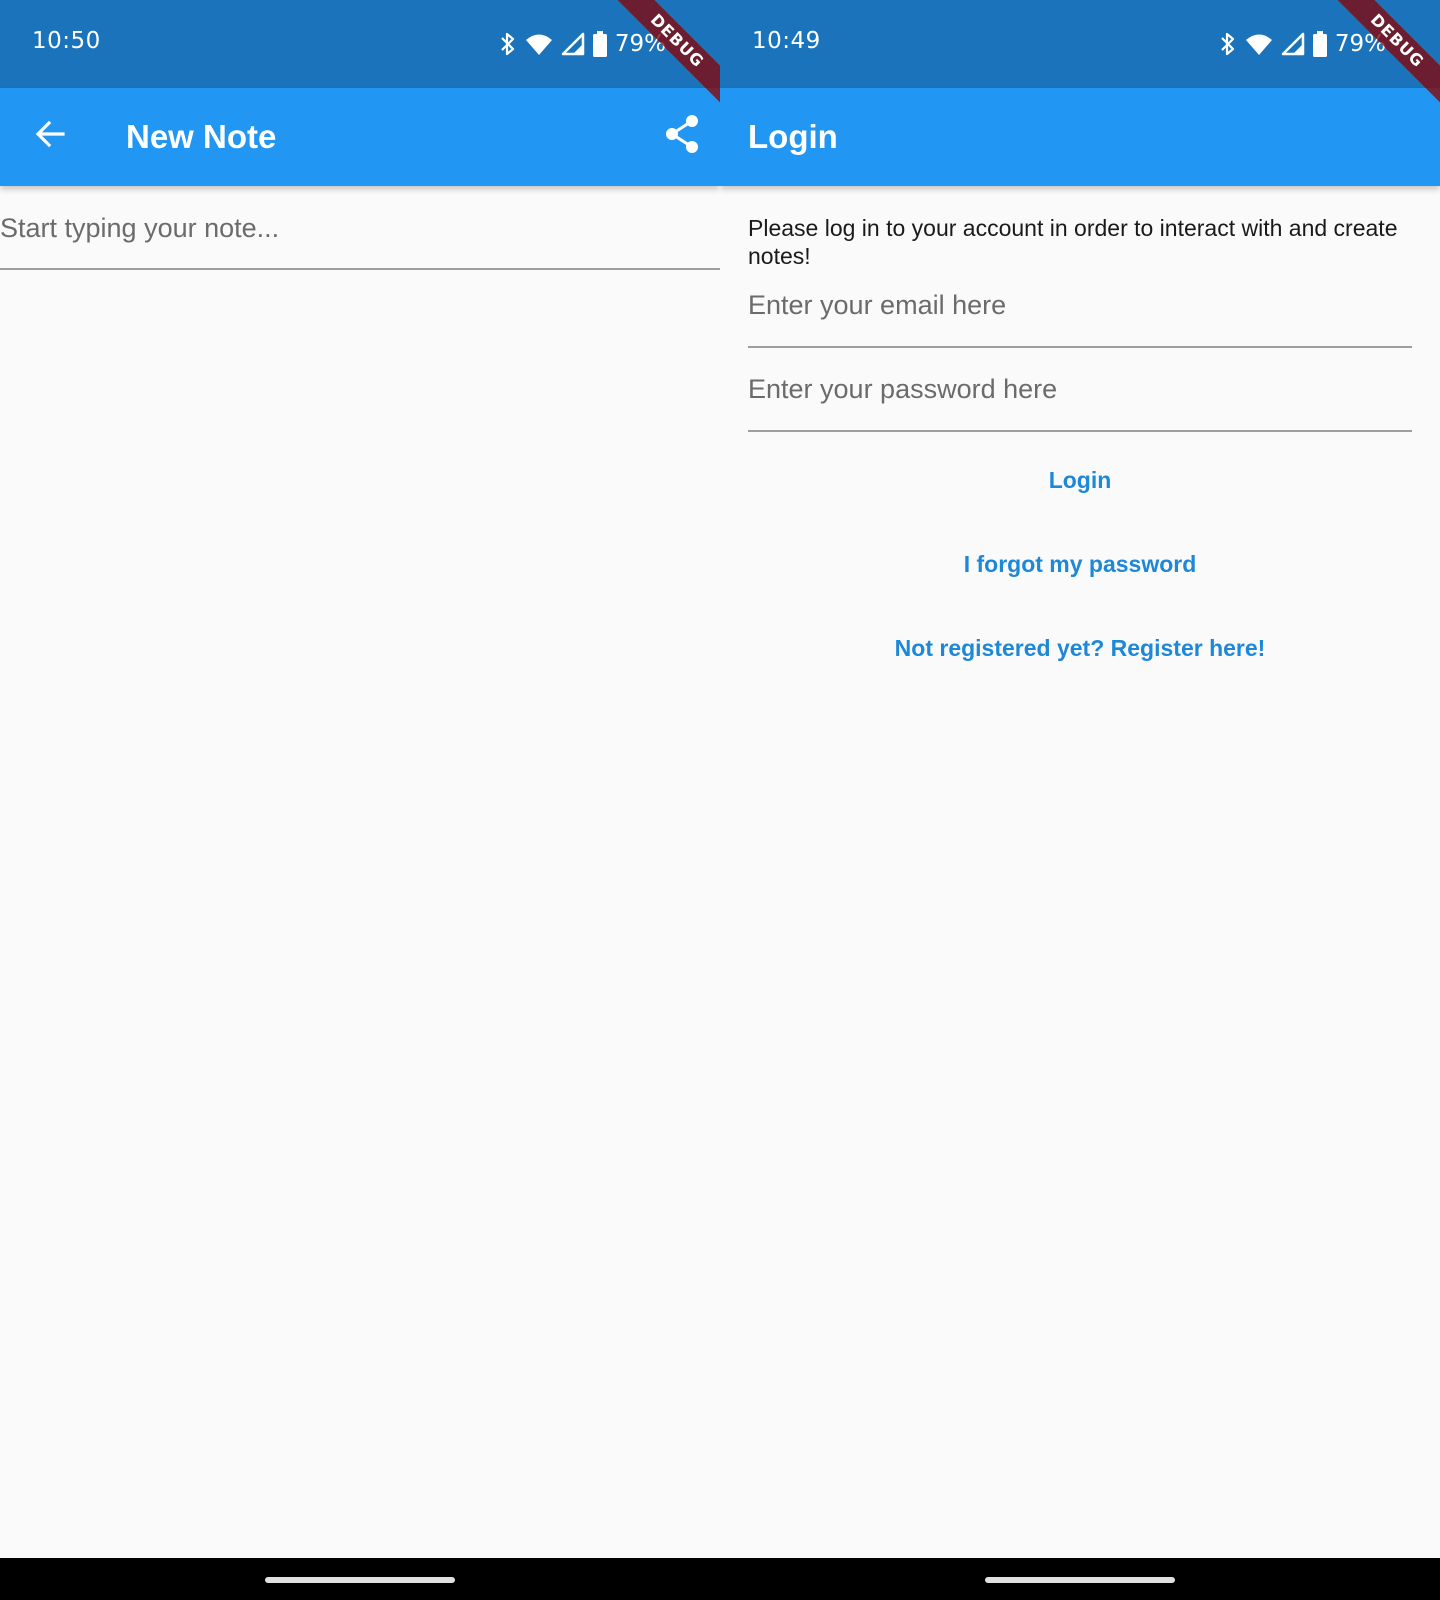 The width and height of the screenshot is (1440, 1600). Describe the element at coordinates (66, 41) in the screenshot. I see `status-time: 10:50` at that location.